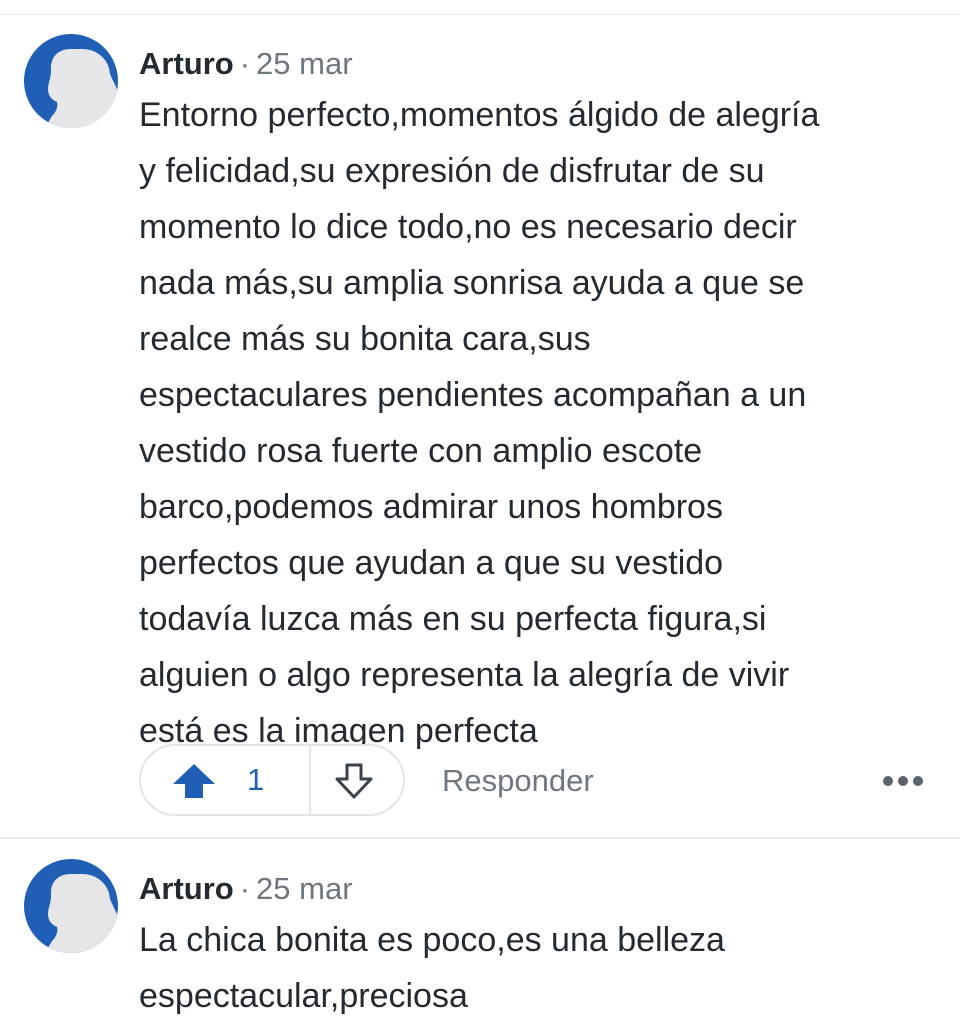 The image size is (960, 1024). What do you see at coordinates (272, 780) in the screenshot?
I see `vote-control: 1` at bounding box center [272, 780].